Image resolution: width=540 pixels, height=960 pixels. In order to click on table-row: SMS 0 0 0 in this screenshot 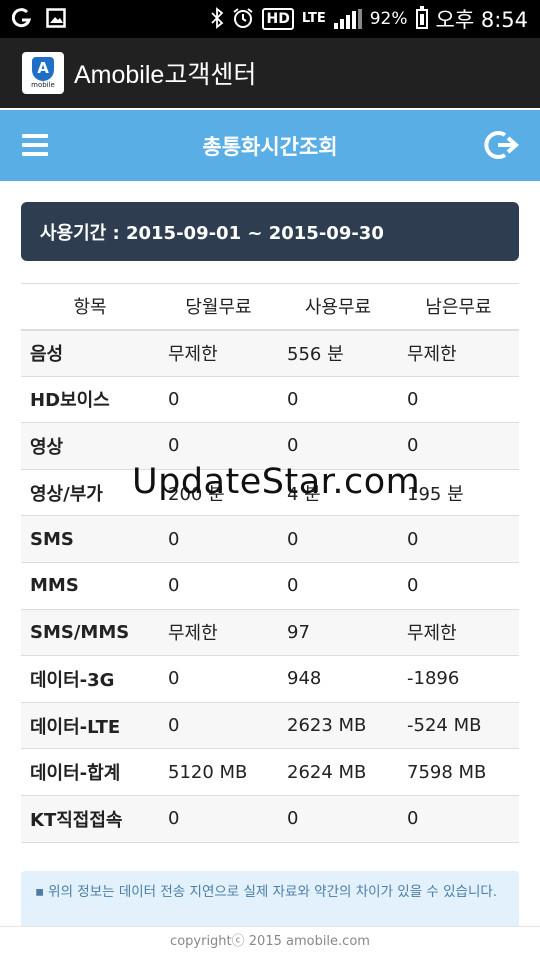, I will do `click(270, 539)`.